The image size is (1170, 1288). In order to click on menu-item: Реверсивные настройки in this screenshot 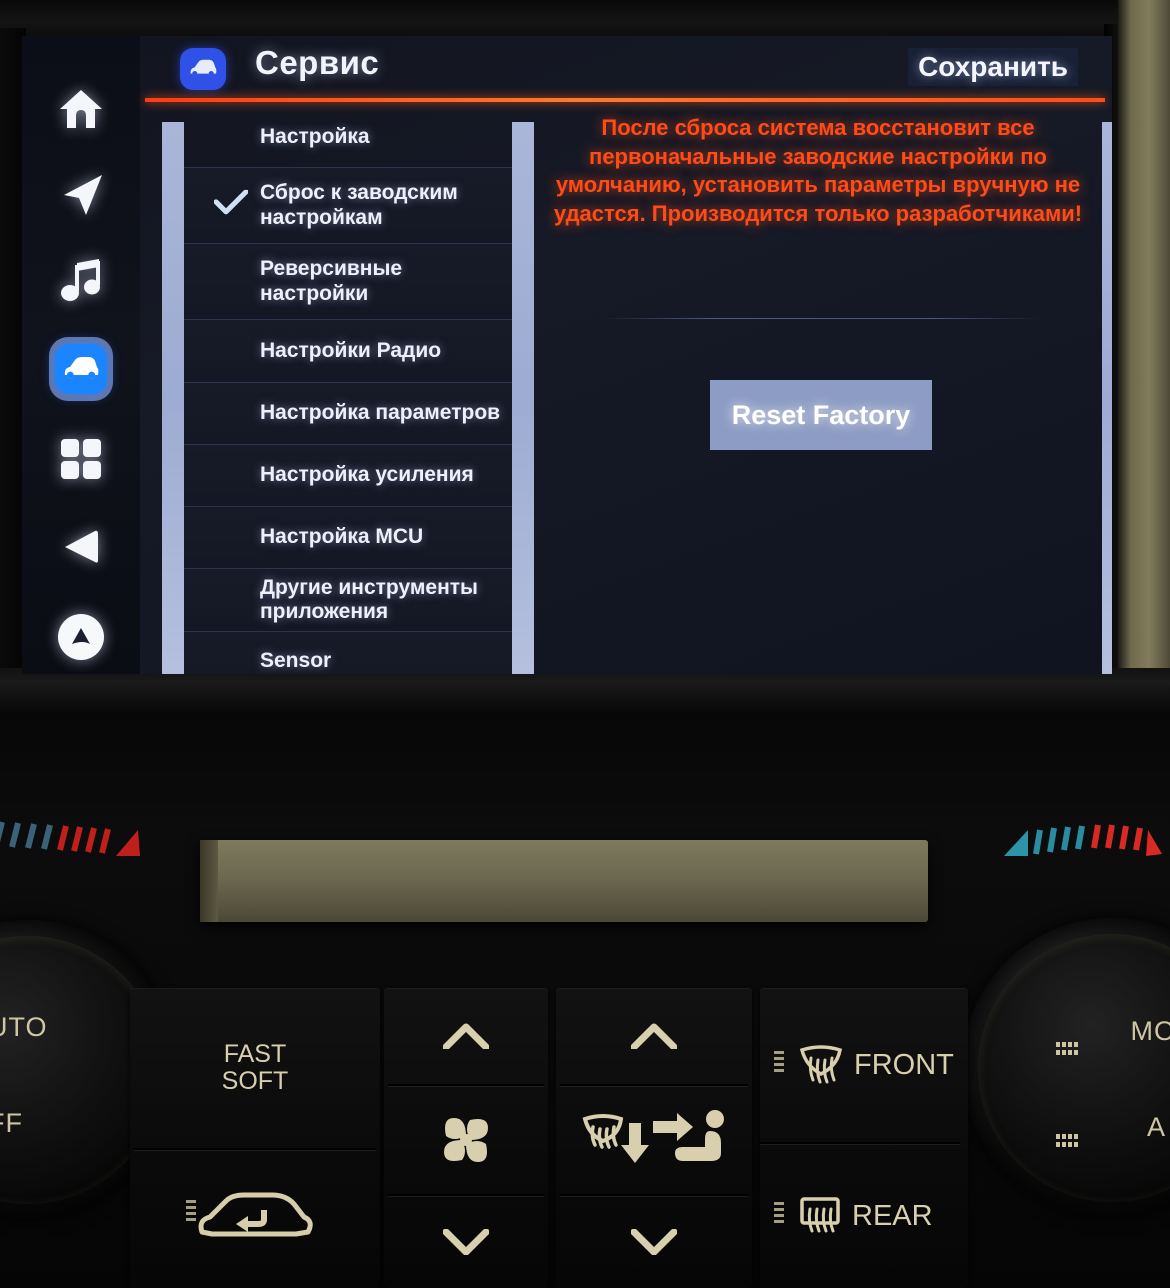, I will do `click(348, 282)`.